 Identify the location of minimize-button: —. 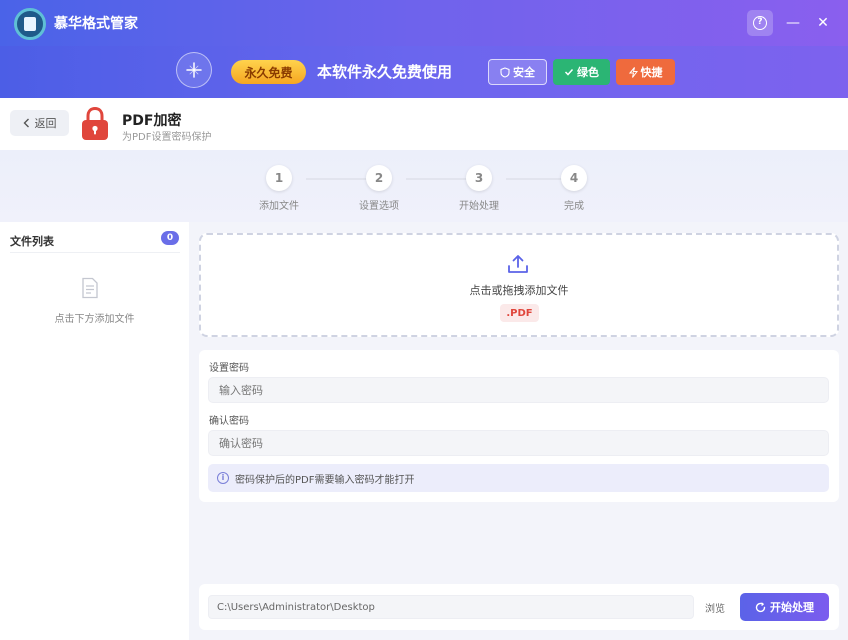
(793, 23).